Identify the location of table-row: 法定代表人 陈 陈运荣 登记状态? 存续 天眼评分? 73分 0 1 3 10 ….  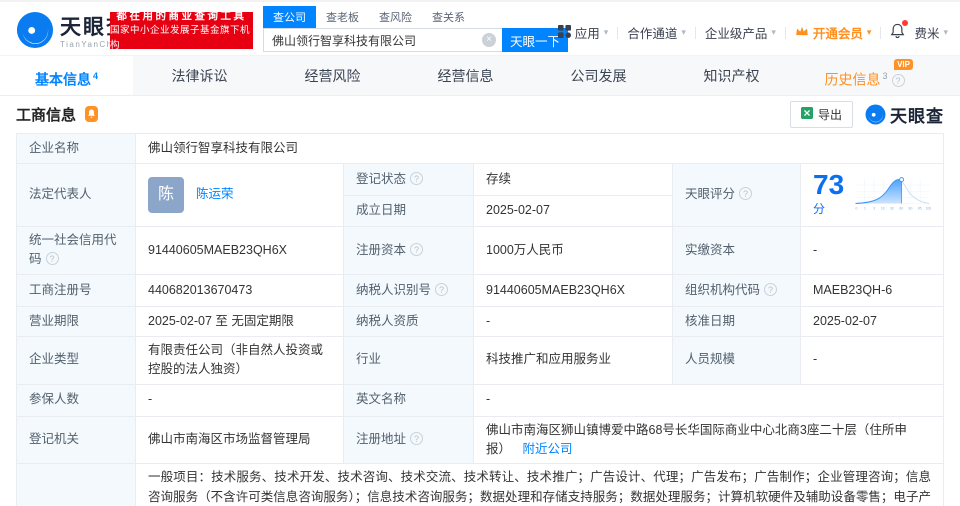
(480, 195).